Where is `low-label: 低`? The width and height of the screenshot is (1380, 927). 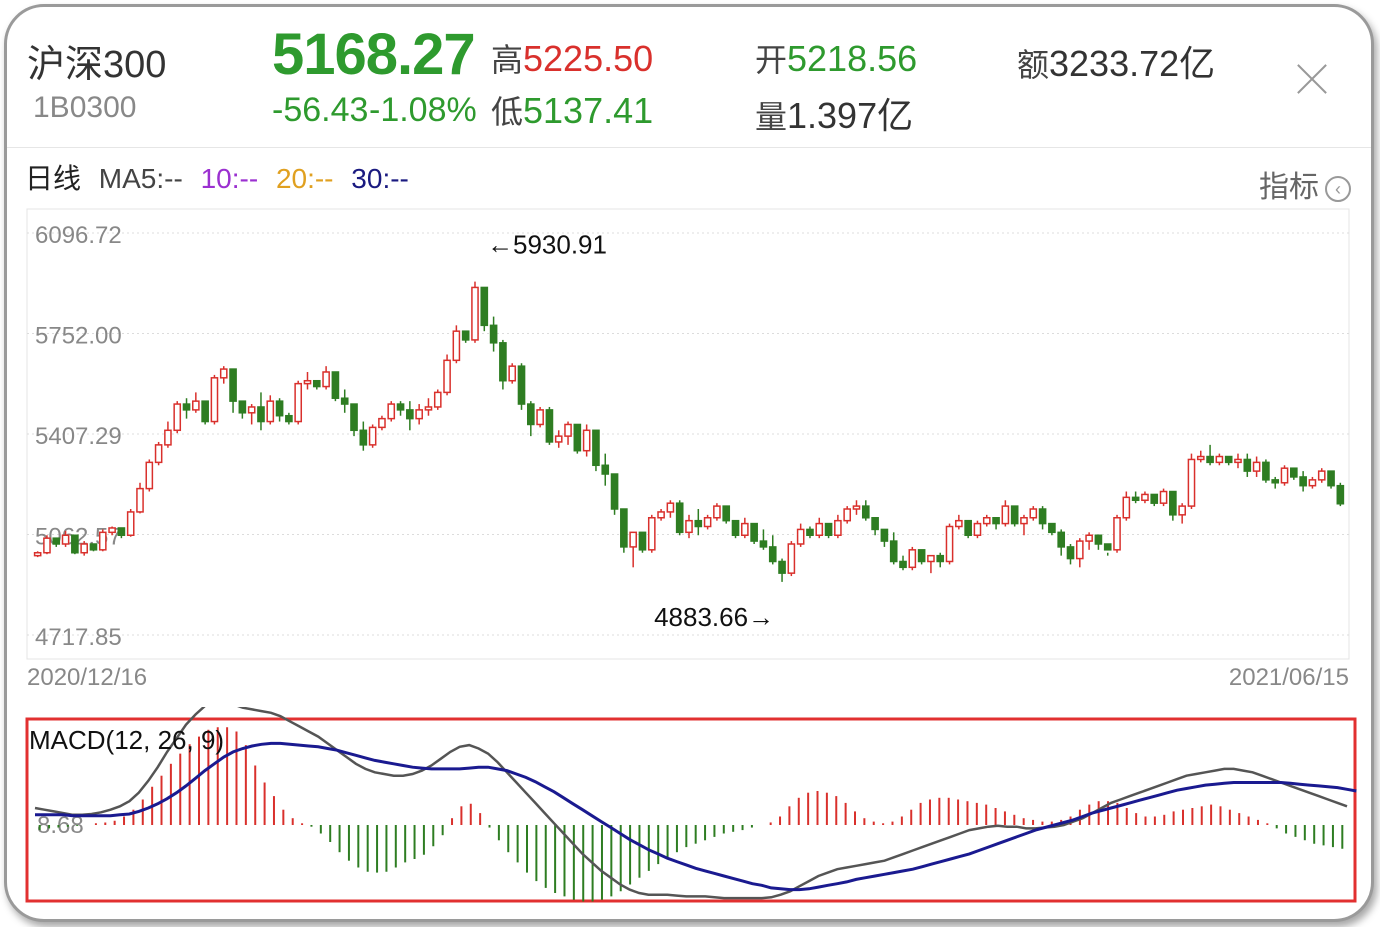 low-label: 低 is located at coordinates (507, 112).